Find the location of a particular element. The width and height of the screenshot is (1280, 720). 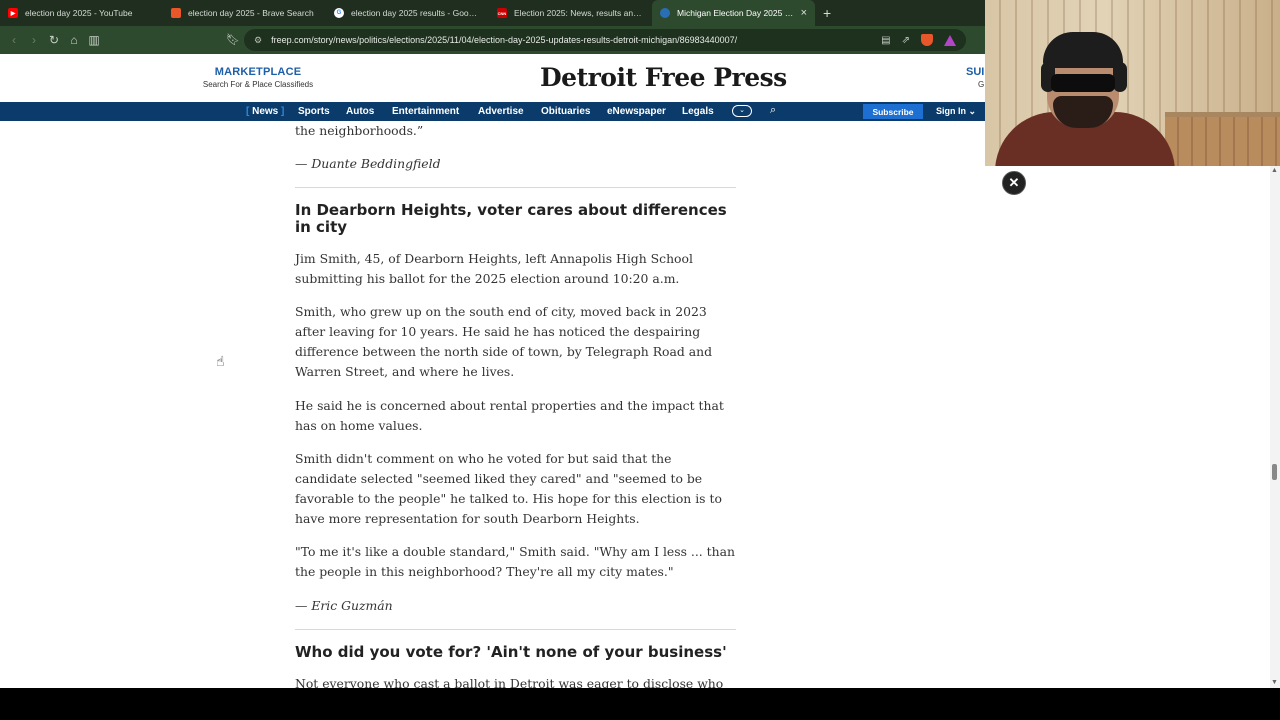

hand-cursor-icon: ☝︎ is located at coordinates (220, 361).